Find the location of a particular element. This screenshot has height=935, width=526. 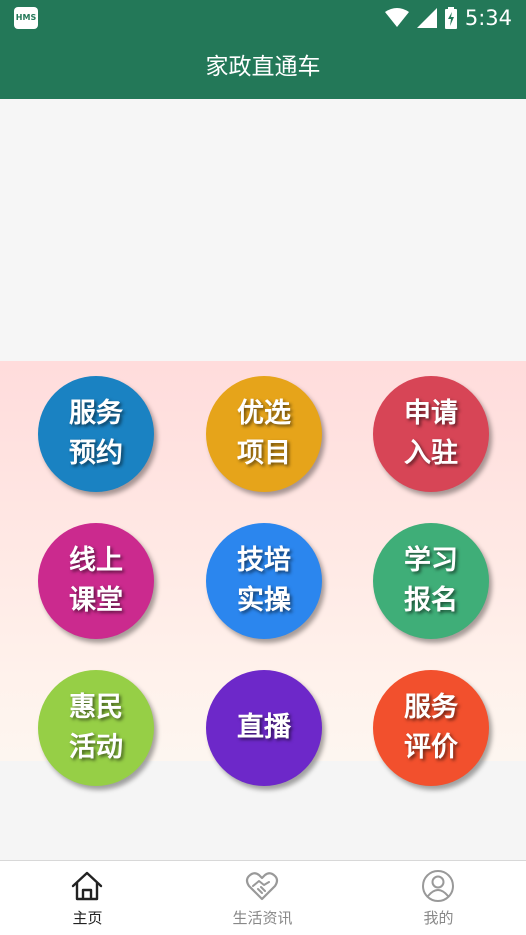

tile-study-signup: 学习 报名 is located at coordinates (431, 581).